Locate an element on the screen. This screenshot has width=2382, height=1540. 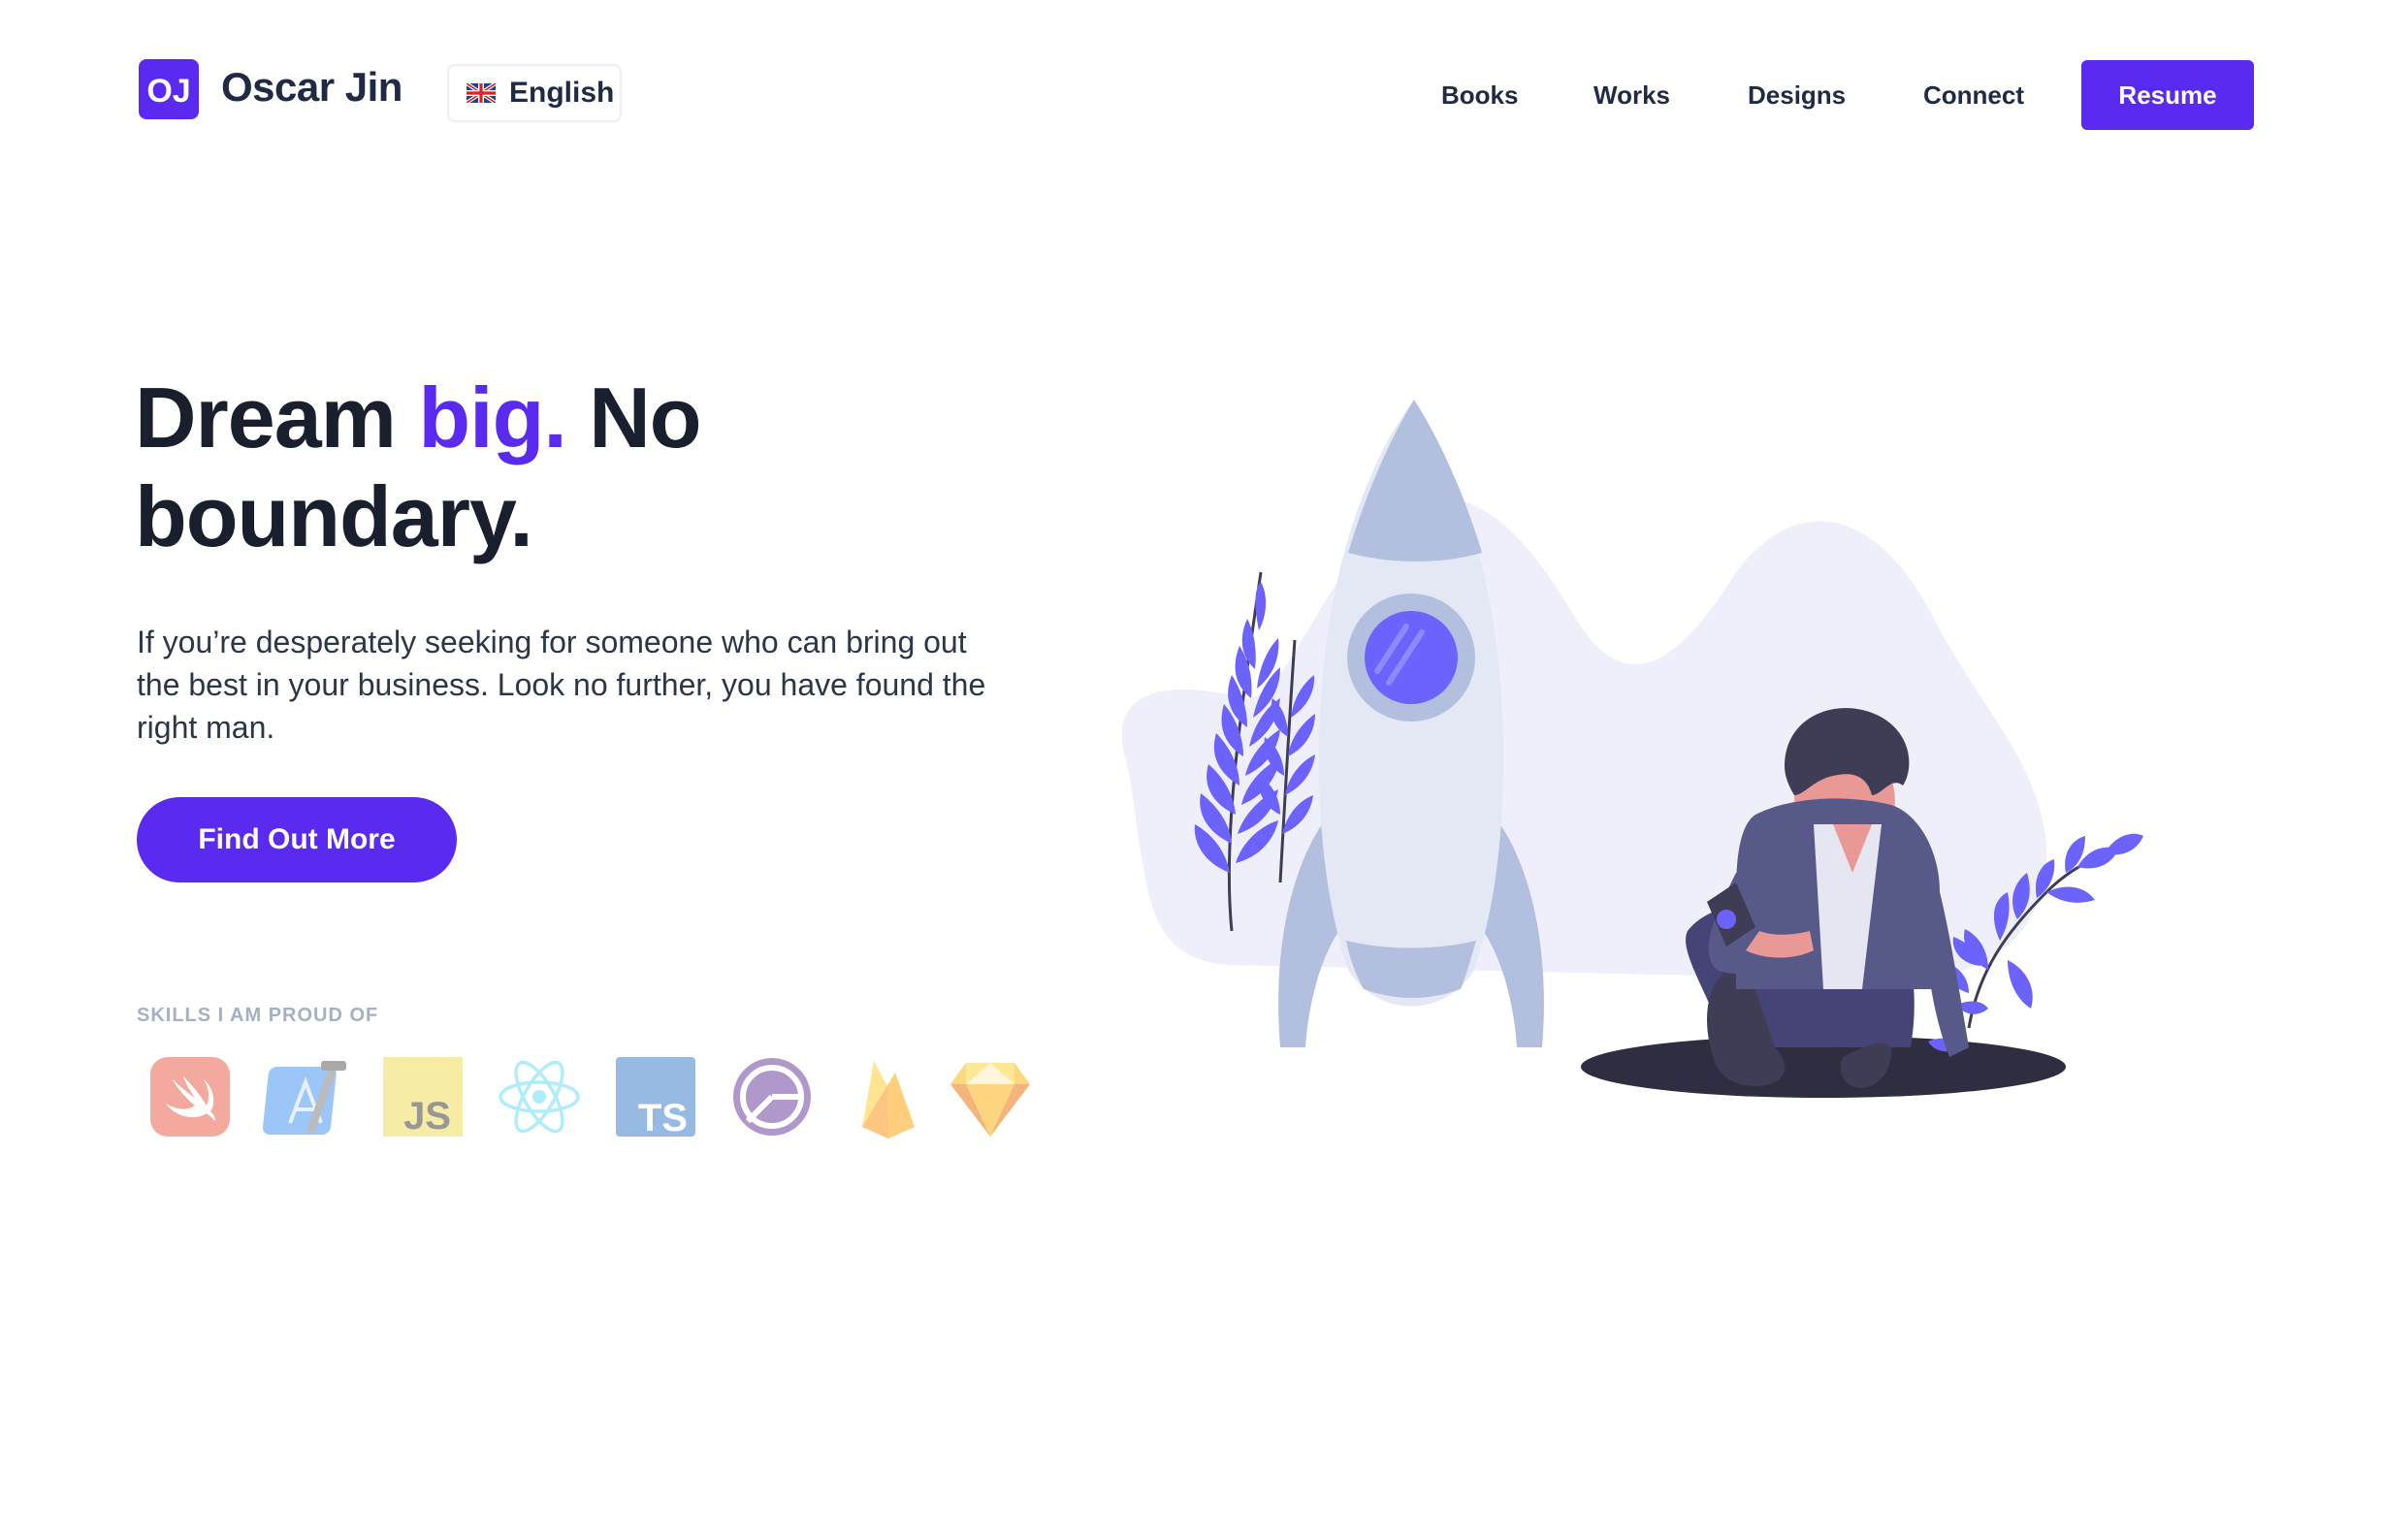
nav-connect: Connect is located at coordinates (1973, 95).